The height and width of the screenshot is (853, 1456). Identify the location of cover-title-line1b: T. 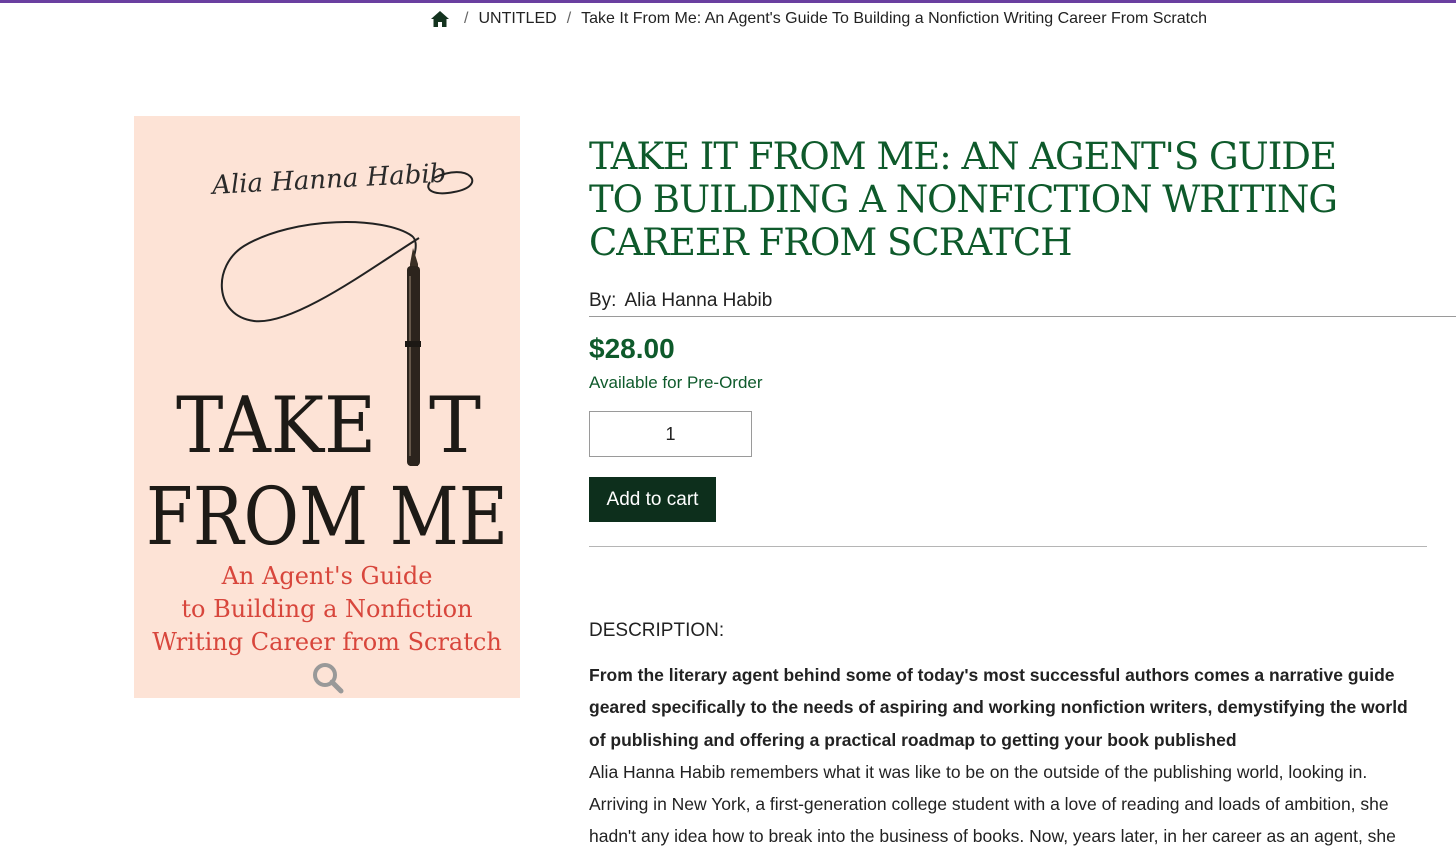
(455, 426).